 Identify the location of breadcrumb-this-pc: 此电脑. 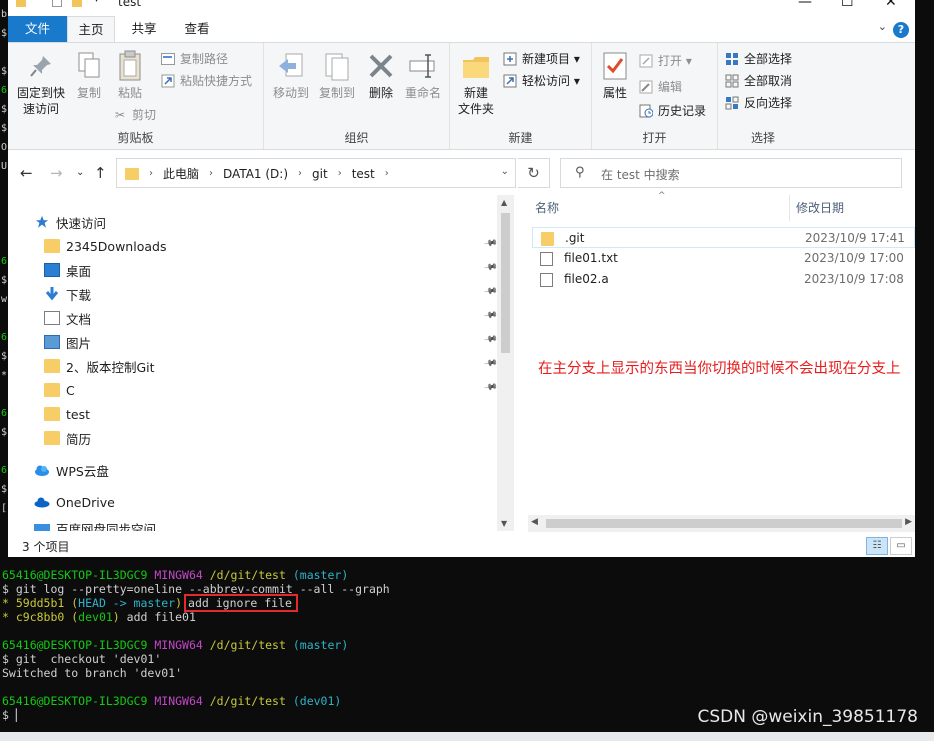
(181, 173).